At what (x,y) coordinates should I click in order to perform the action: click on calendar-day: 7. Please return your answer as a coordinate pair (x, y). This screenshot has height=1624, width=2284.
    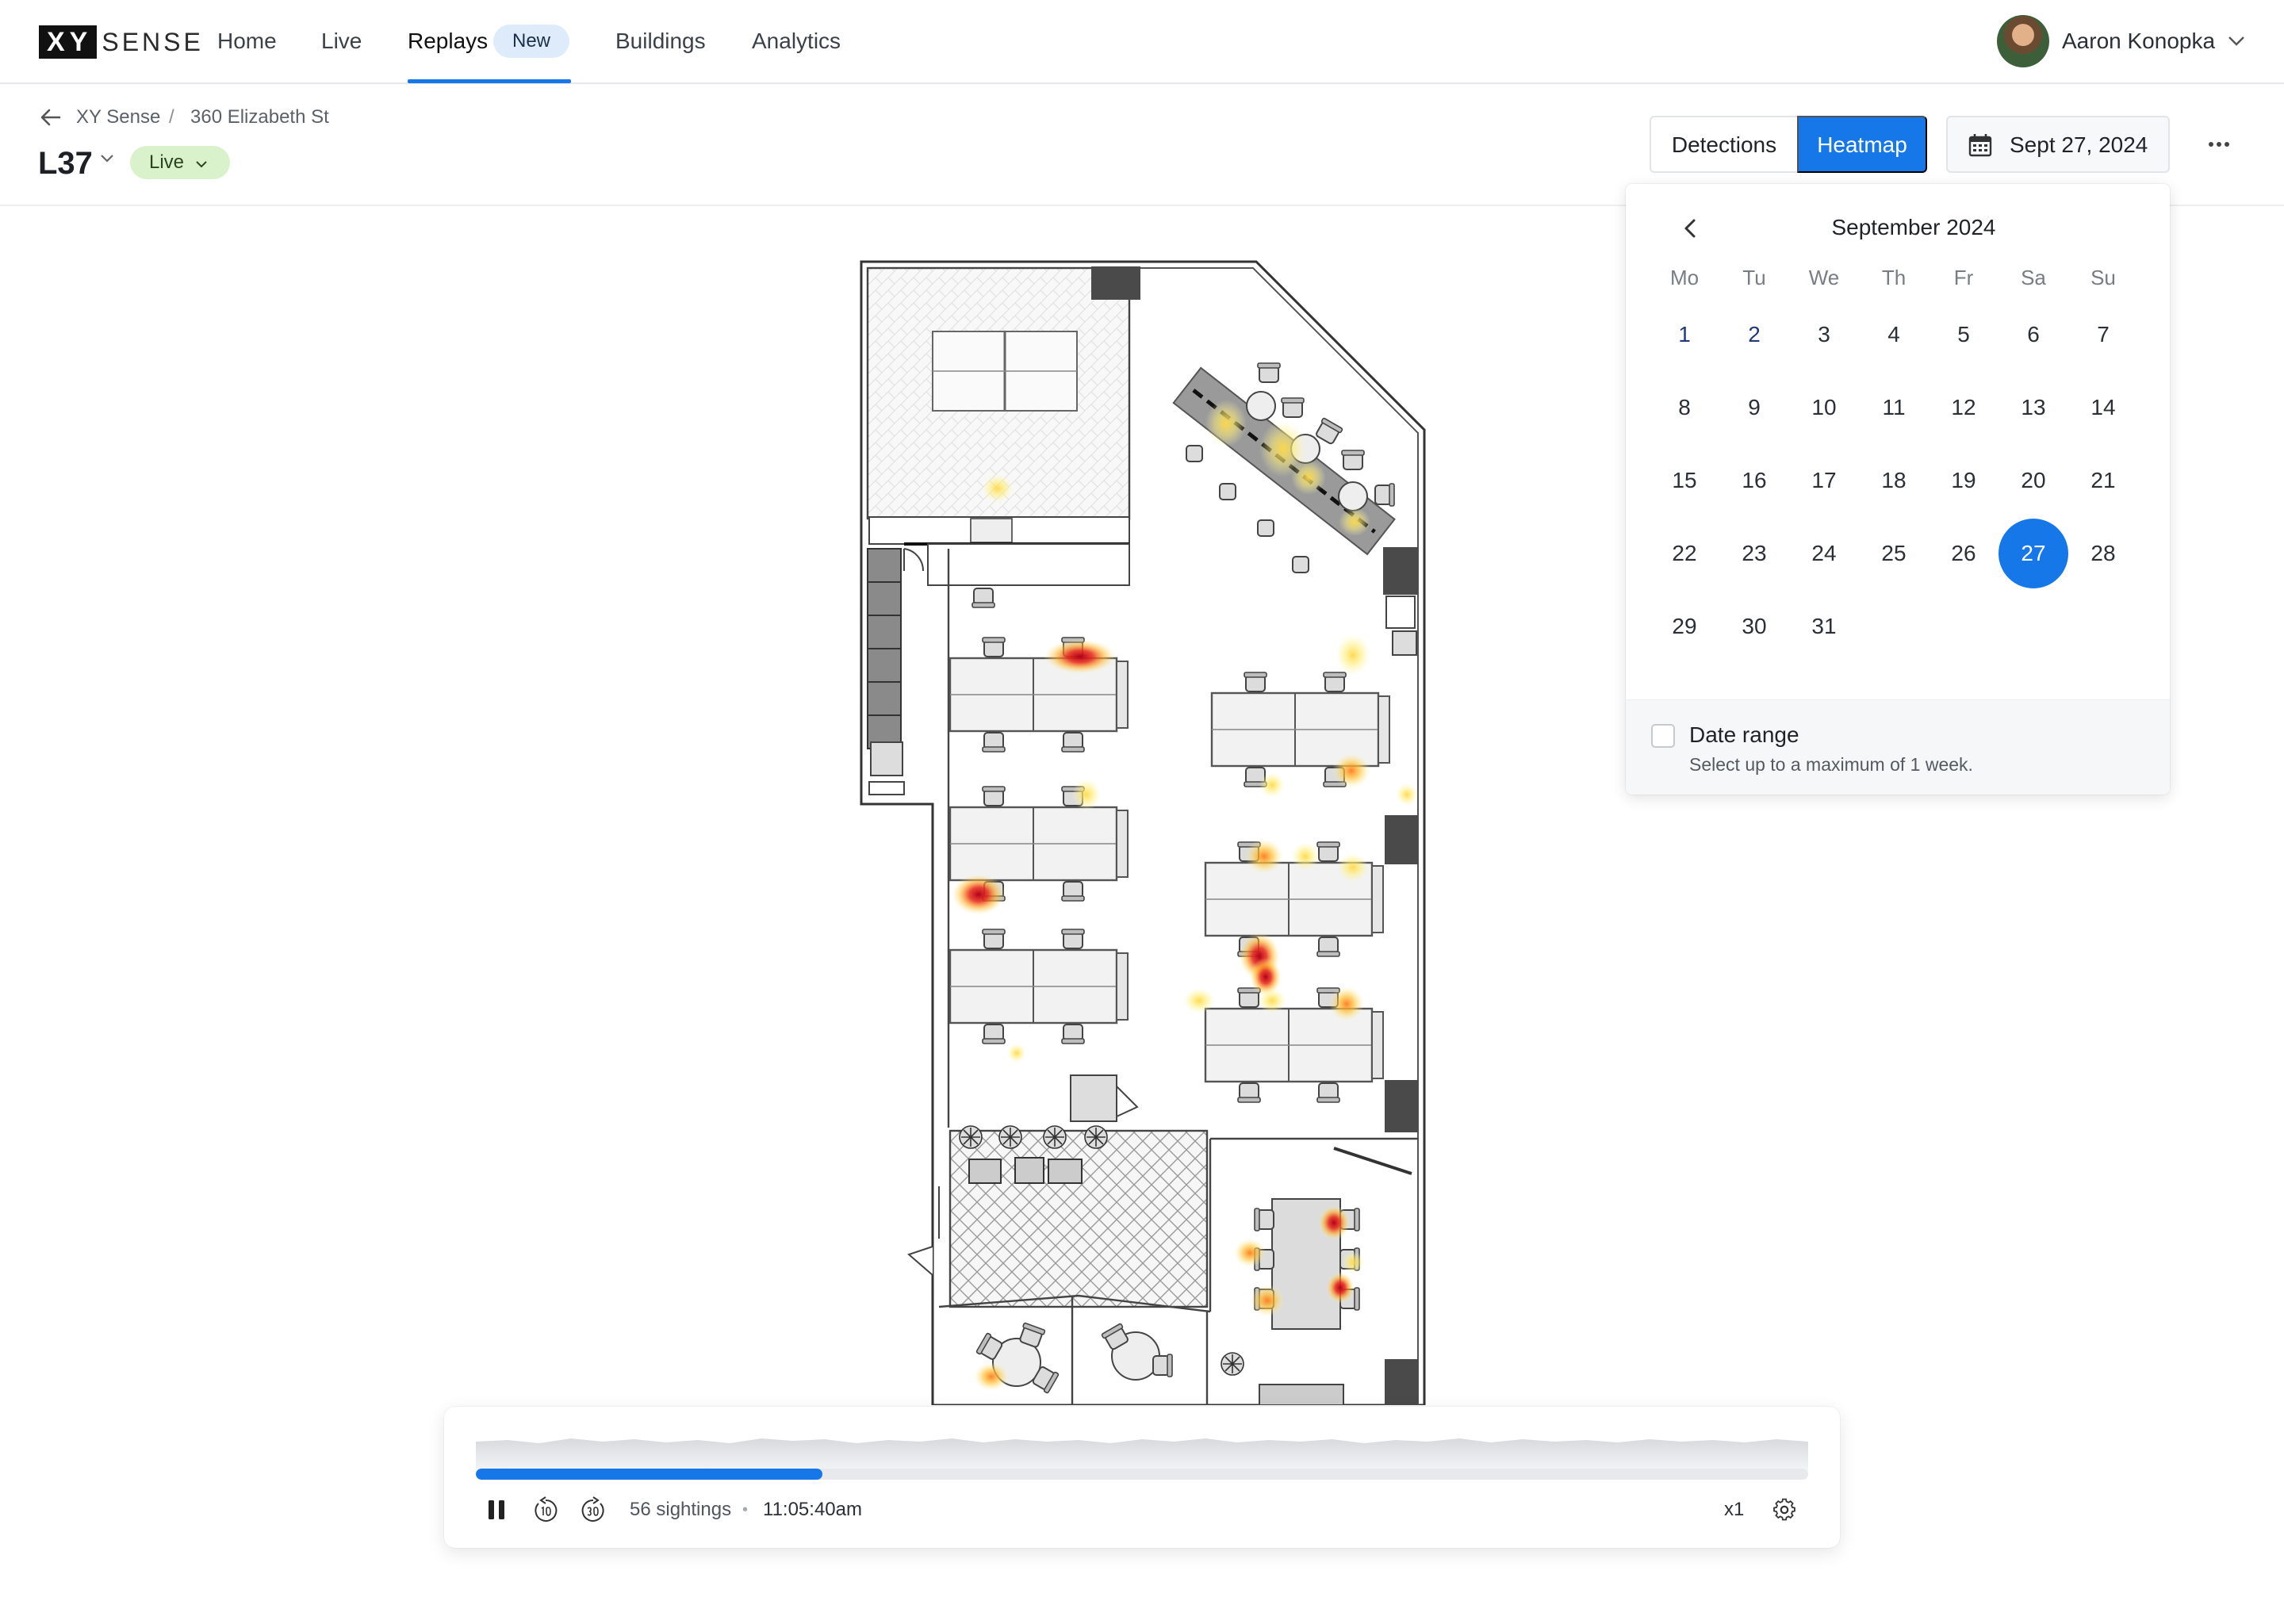
    Looking at the image, I should click on (2103, 335).